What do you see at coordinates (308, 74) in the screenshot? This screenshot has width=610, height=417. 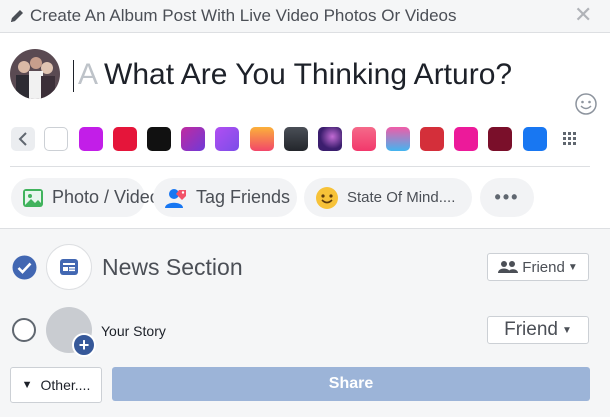 I see `post-placeholder: What Are You Thinking Arturo?` at bounding box center [308, 74].